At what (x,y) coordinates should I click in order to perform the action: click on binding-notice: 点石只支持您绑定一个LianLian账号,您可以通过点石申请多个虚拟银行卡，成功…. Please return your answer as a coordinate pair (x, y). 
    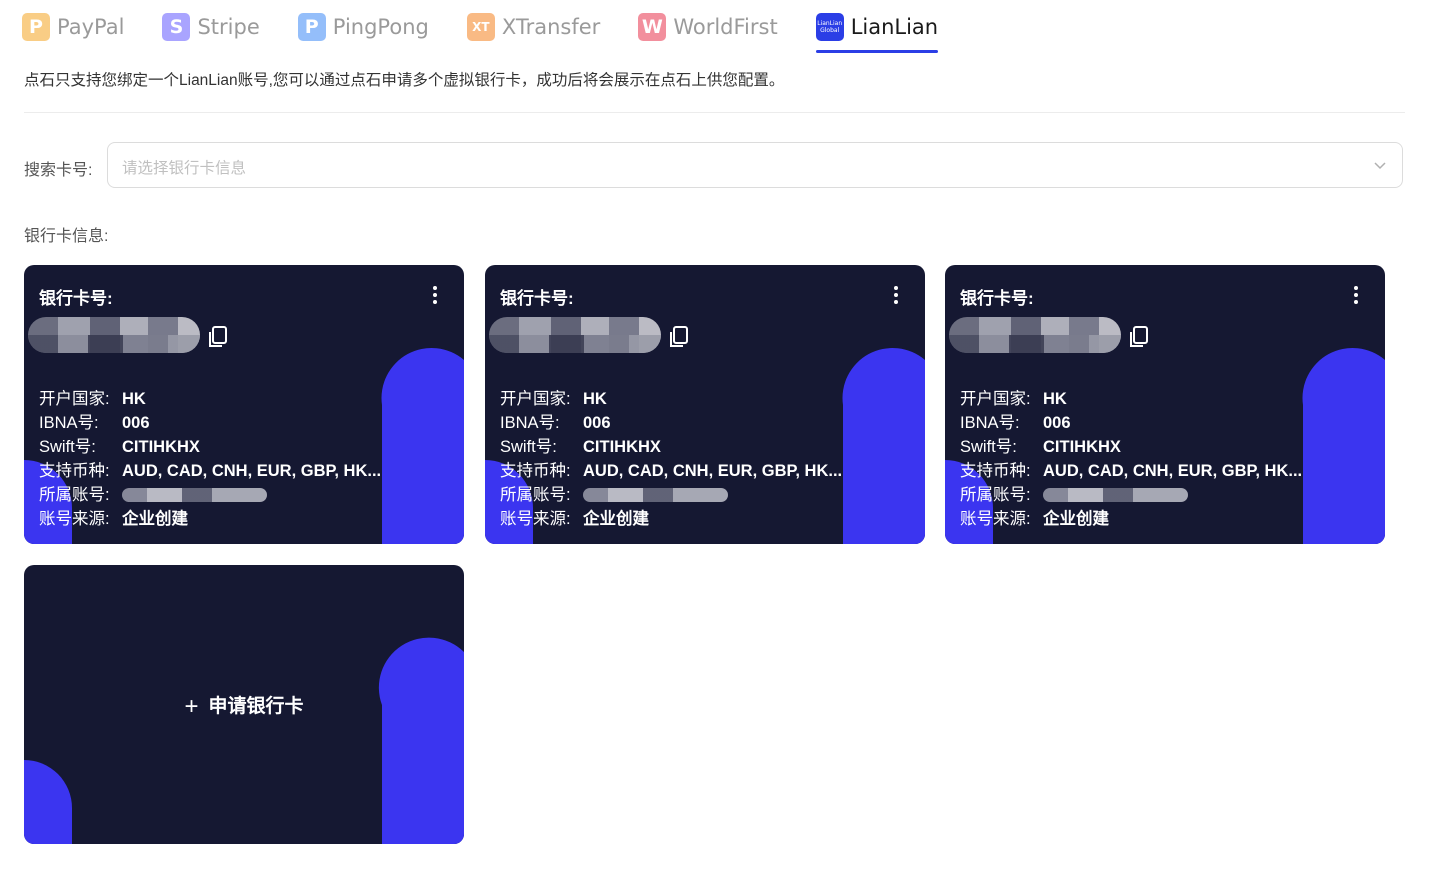
    Looking at the image, I should click on (404, 80).